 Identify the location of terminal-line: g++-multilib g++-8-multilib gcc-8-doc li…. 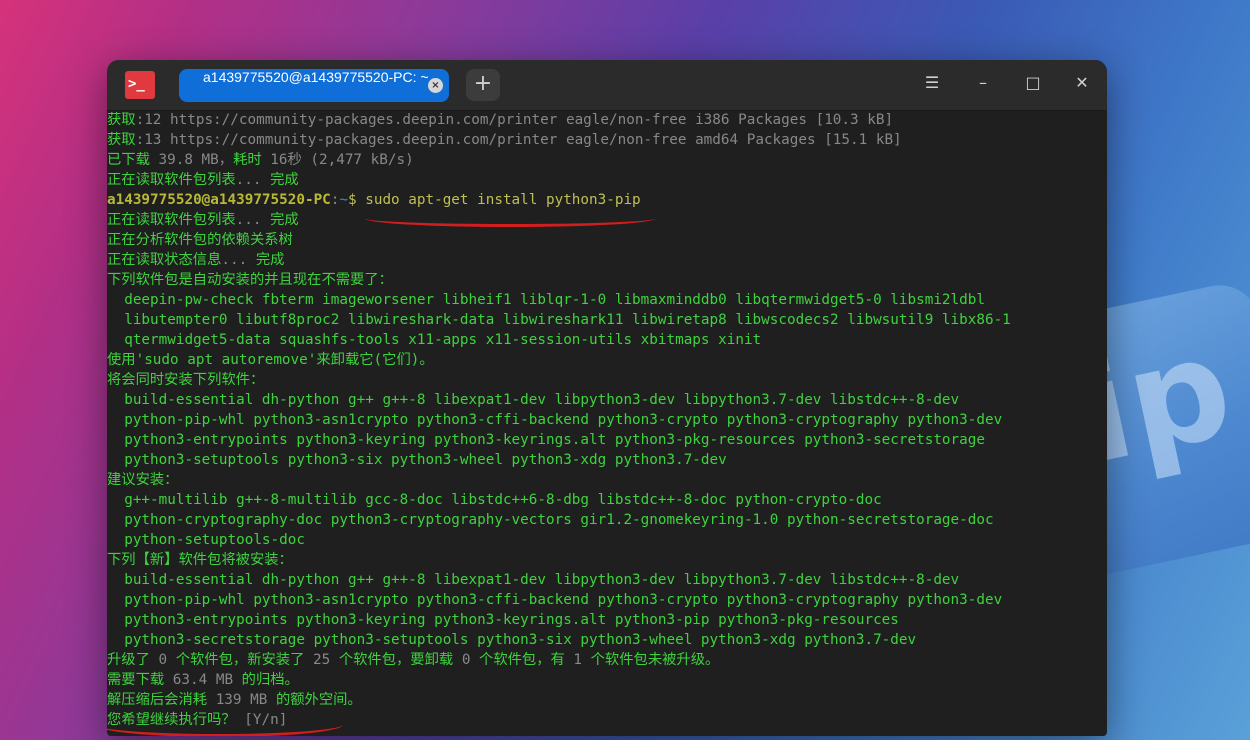
(607, 500).